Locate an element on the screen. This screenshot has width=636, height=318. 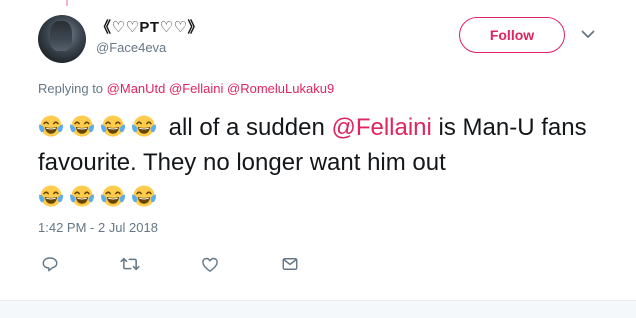
reply-mention-fellaini: @Fellaini is located at coordinates (196, 88).